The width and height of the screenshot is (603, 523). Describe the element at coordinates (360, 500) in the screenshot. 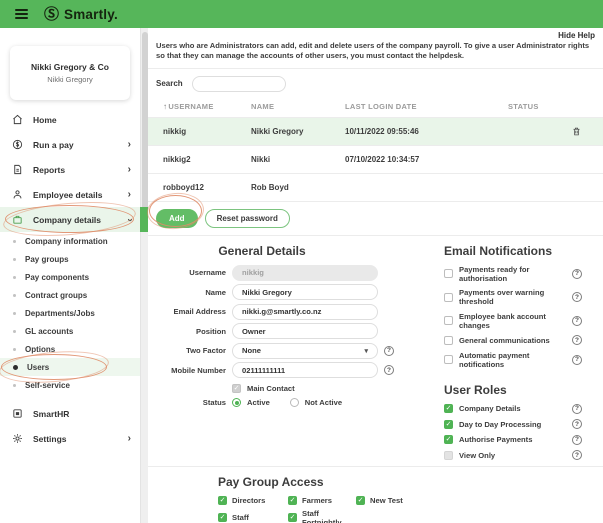

I see `new-test-checkbox: ✓` at that location.